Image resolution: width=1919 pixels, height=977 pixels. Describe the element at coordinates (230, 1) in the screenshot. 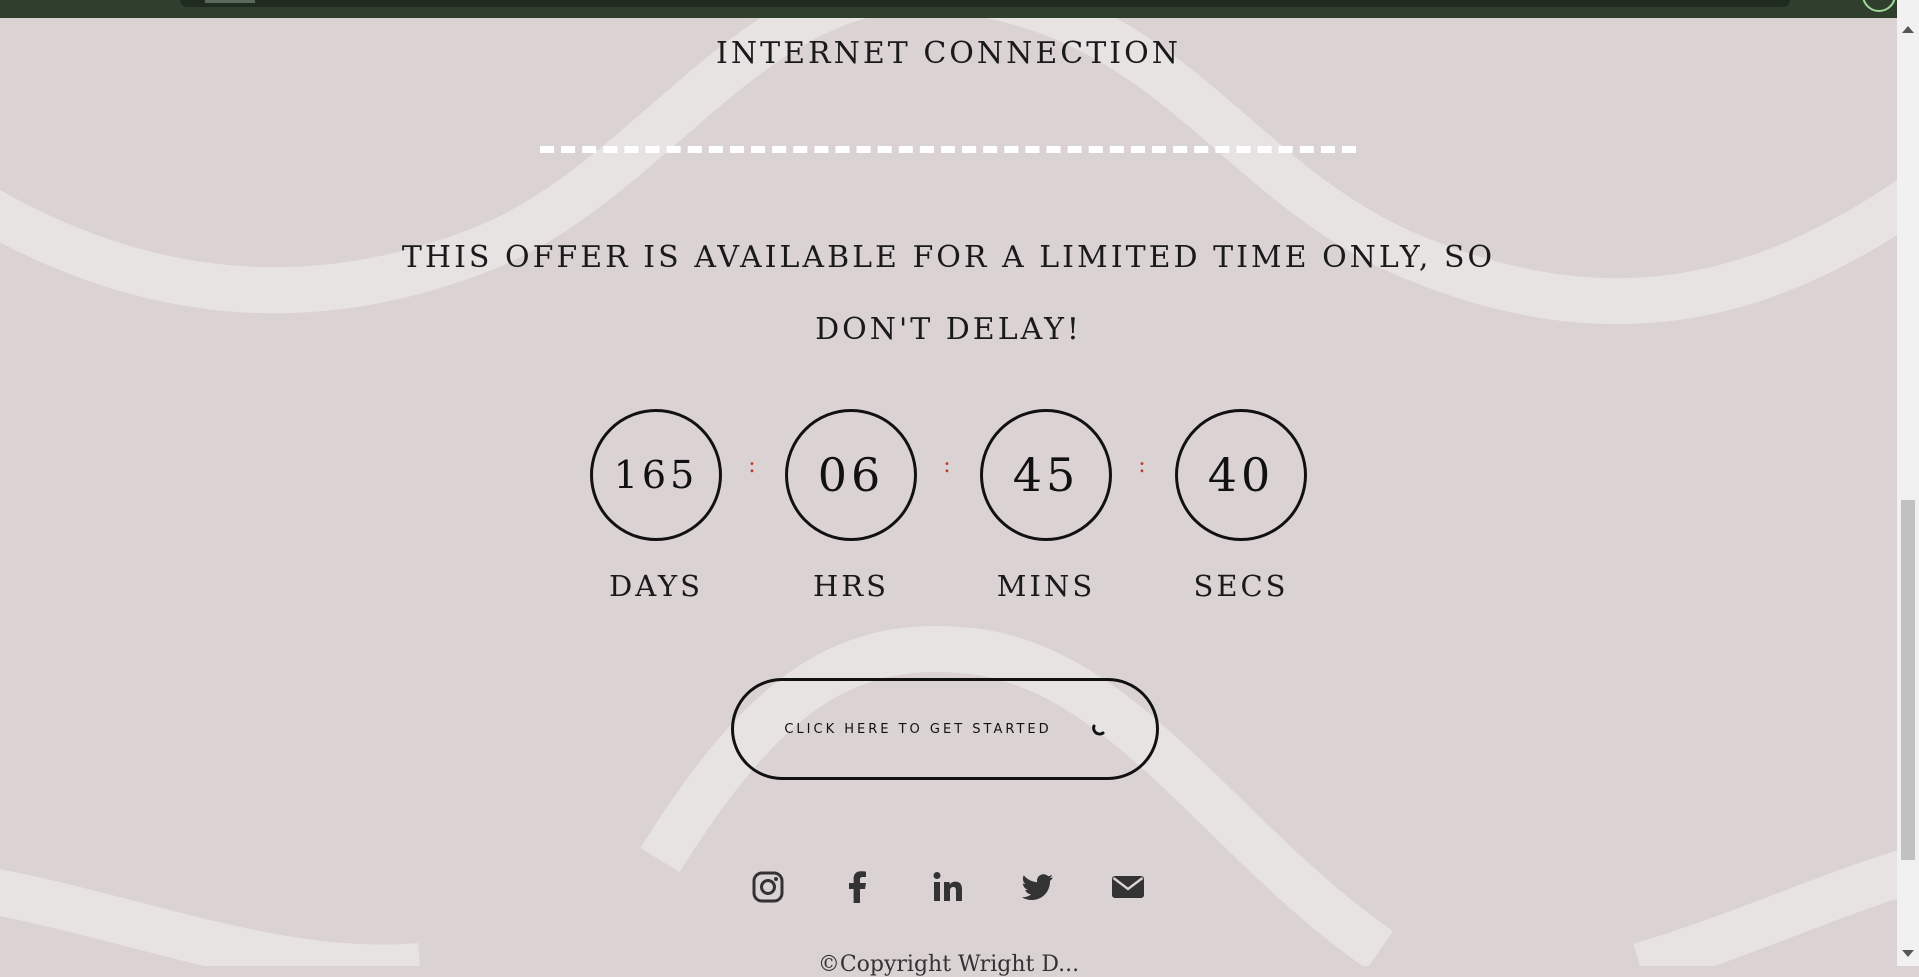

I see `top-nav-tab` at that location.